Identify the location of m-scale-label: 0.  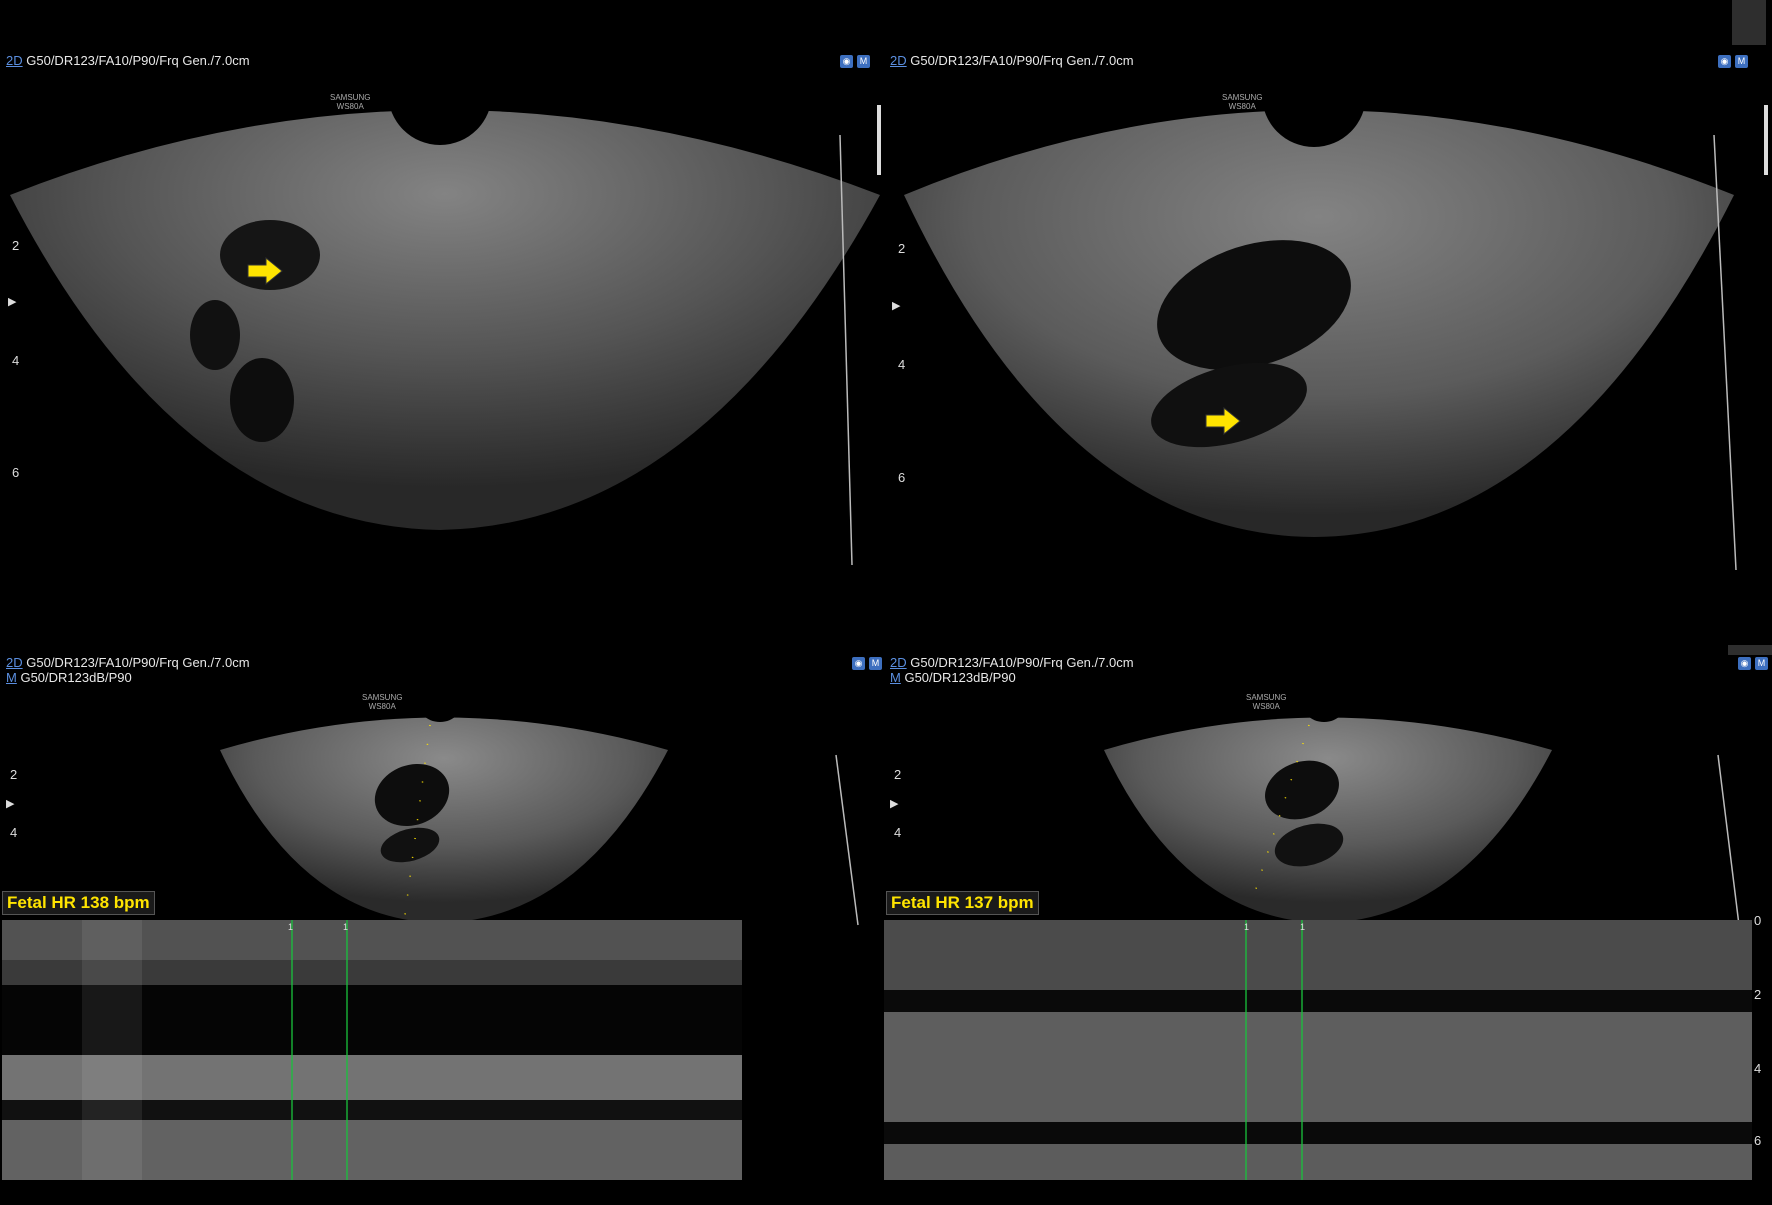
(1758, 920).